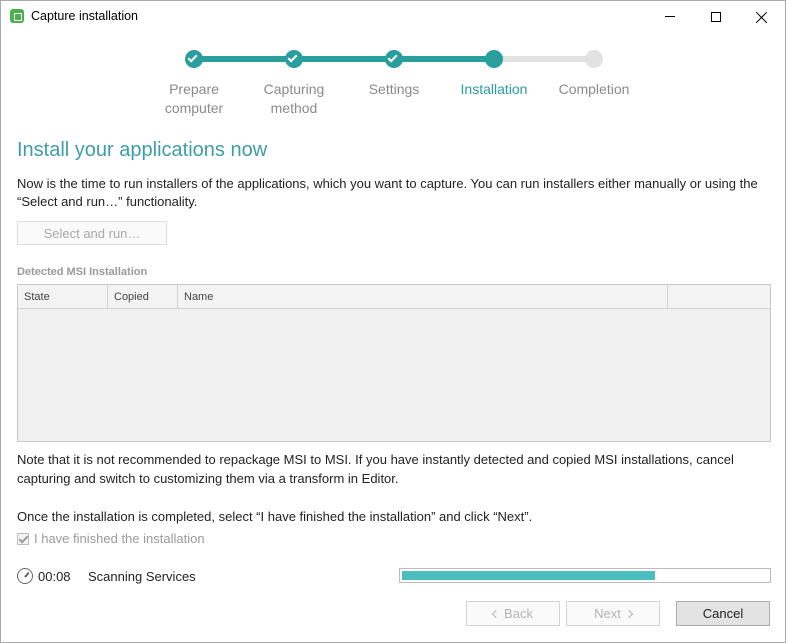  Describe the element at coordinates (494, 59) in the screenshot. I see `step-dot-installation` at that location.